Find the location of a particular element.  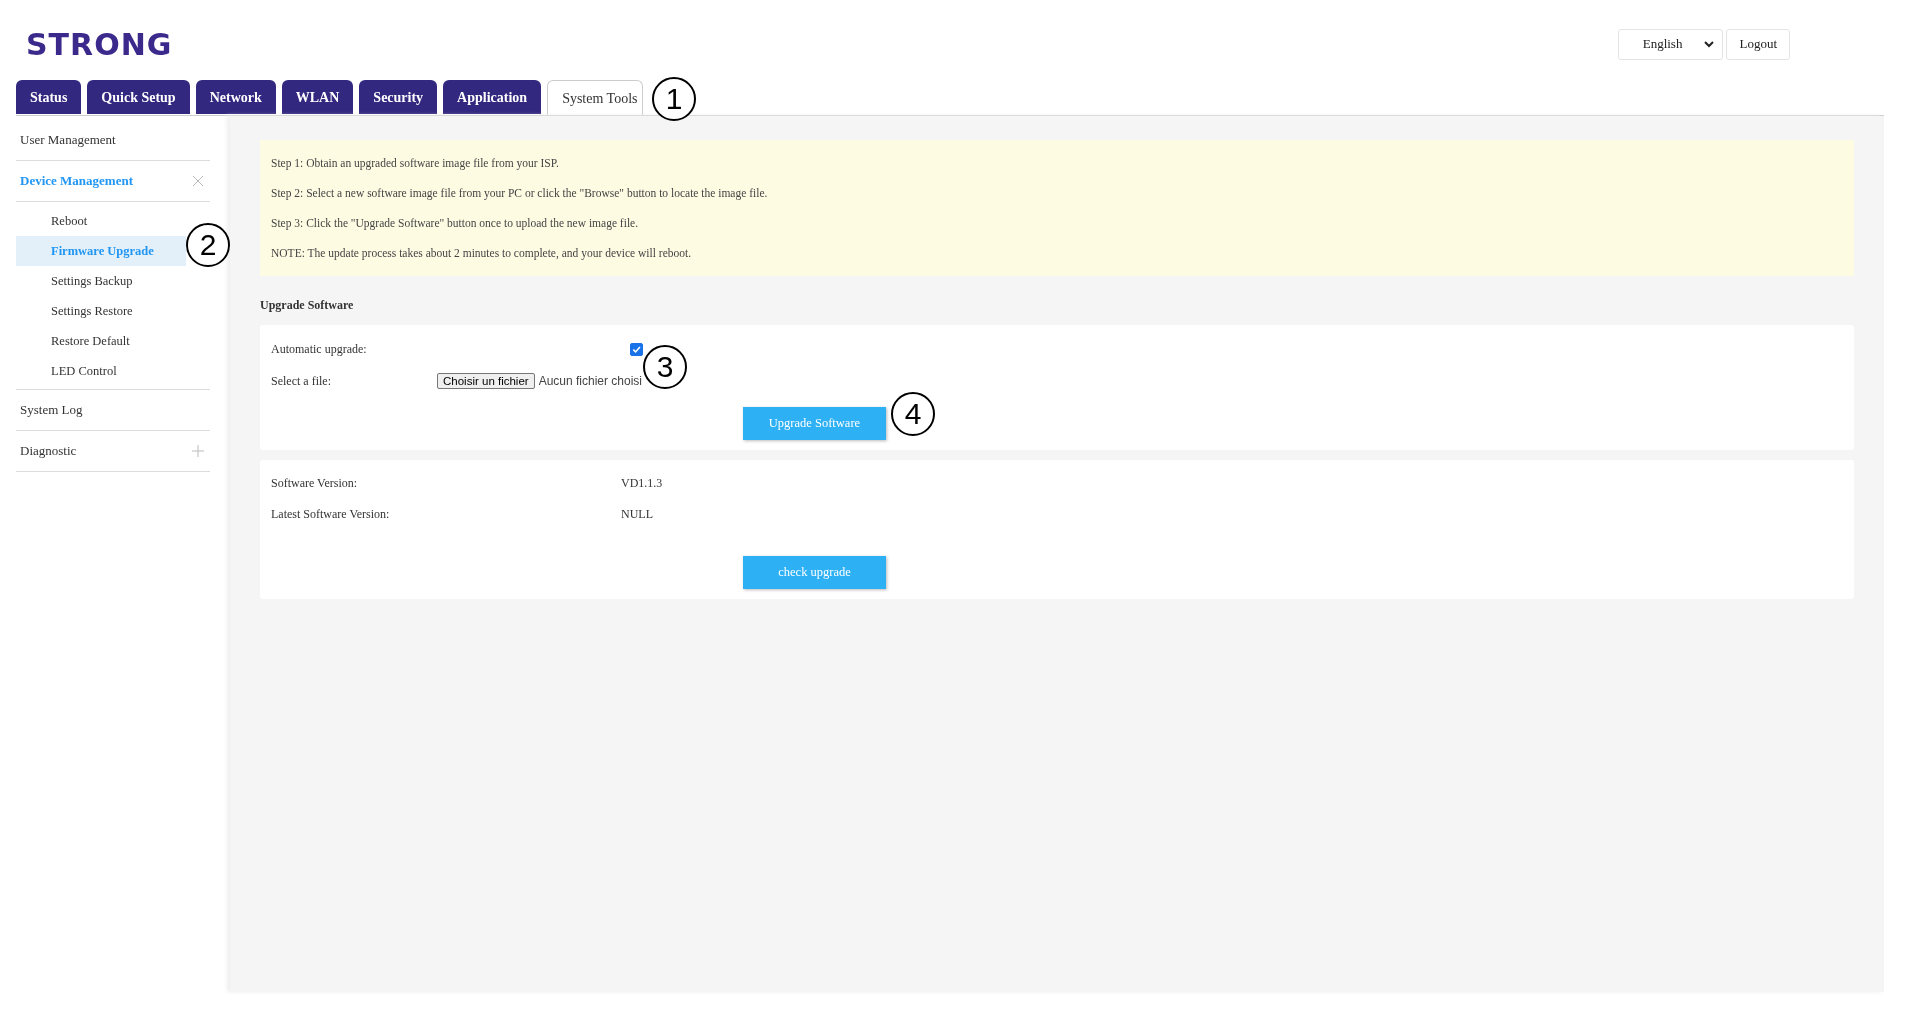

submenu-item: Settings Backup is located at coordinates (101, 281).